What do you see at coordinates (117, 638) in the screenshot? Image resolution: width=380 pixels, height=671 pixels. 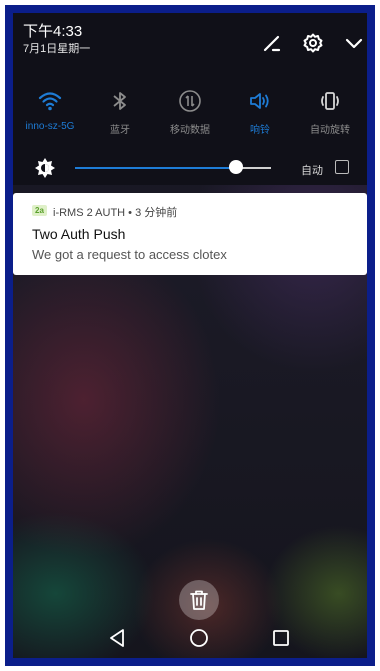 I see `back-icon` at bounding box center [117, 638].